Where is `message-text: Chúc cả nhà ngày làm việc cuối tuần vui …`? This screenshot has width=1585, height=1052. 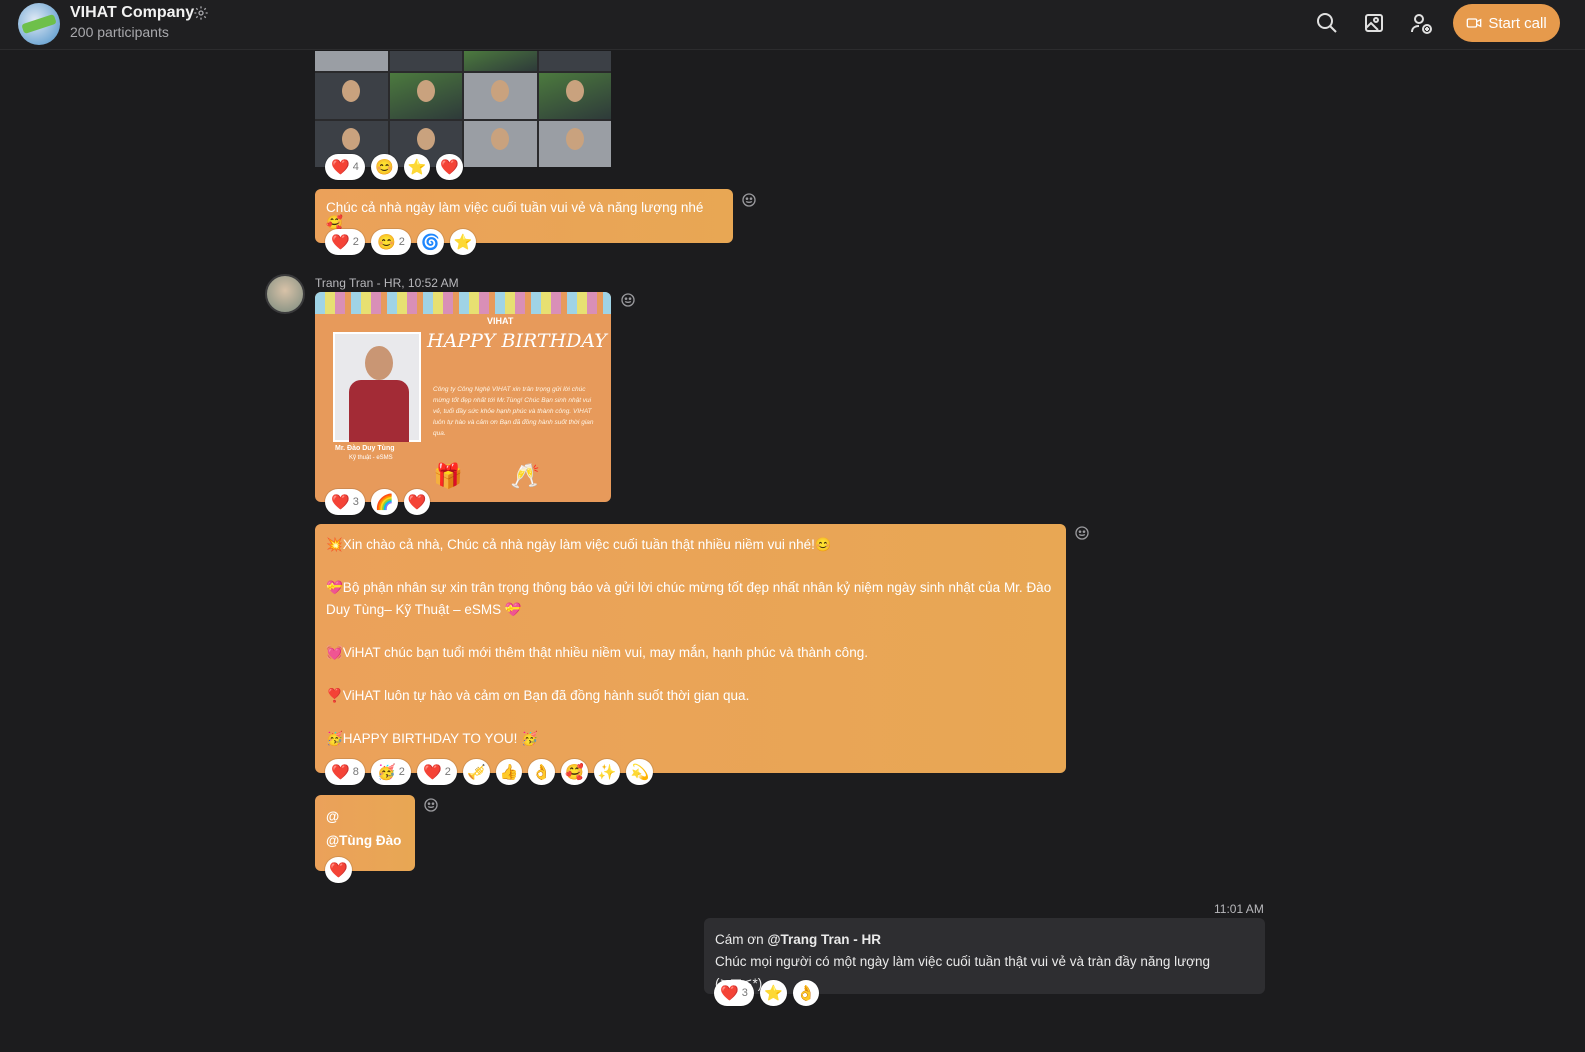 message-text: Chúc cả nhà ngày làm việc cuối tuần vui … is located at coordinates (515, 215).